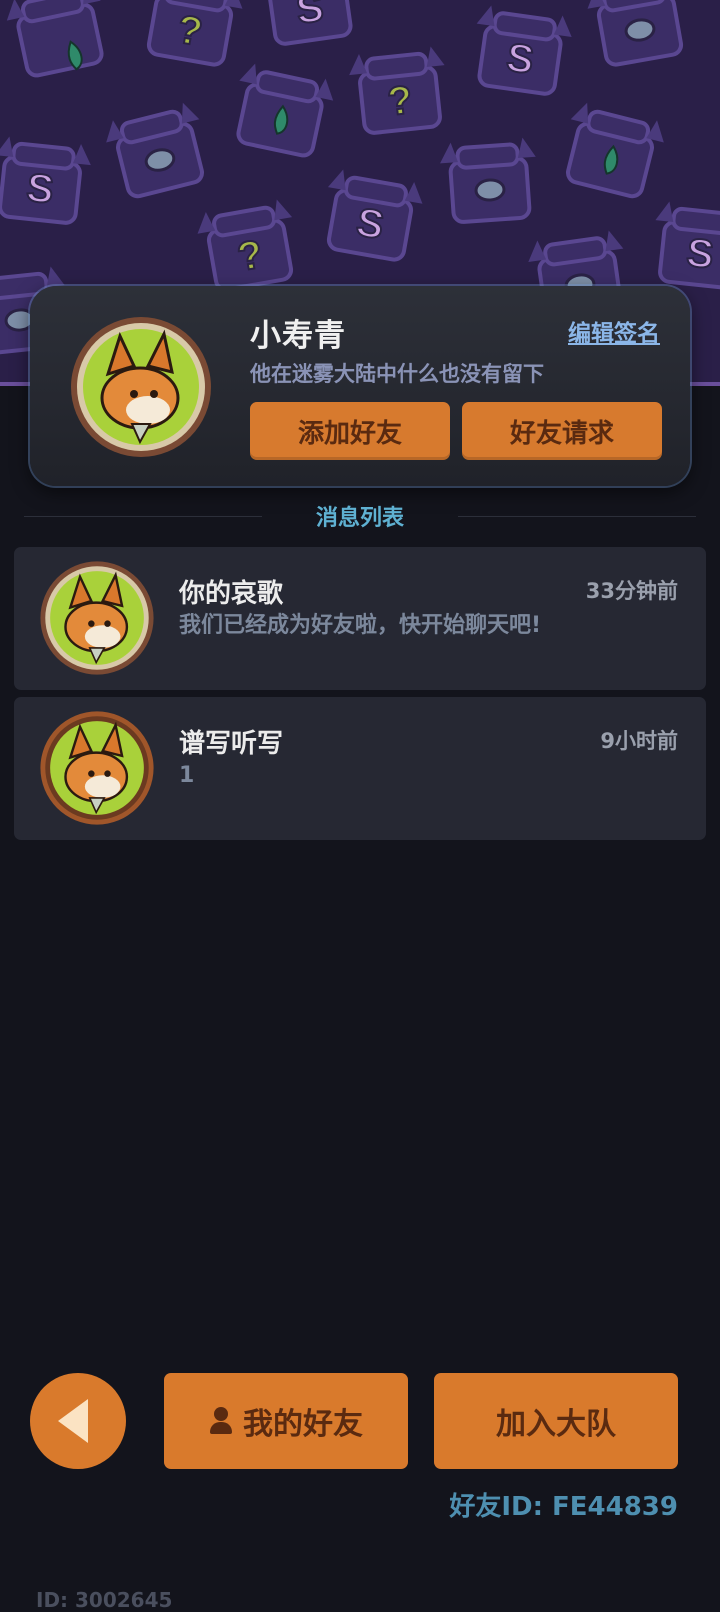  Describe the element at coordinates (639, 741) in the screenshot. I see `message-time: 9小时前` at that location.